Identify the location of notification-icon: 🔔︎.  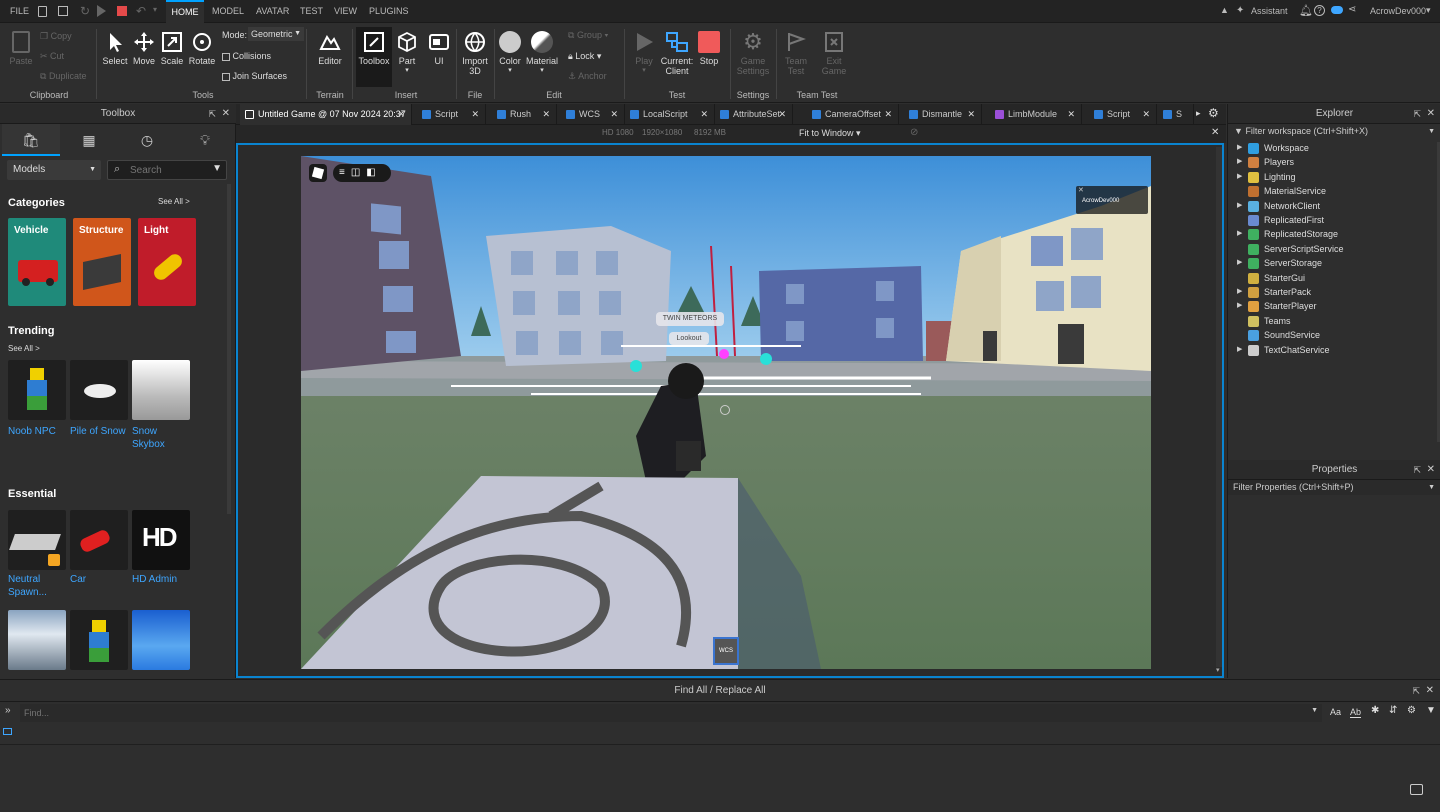
(1306, 10).